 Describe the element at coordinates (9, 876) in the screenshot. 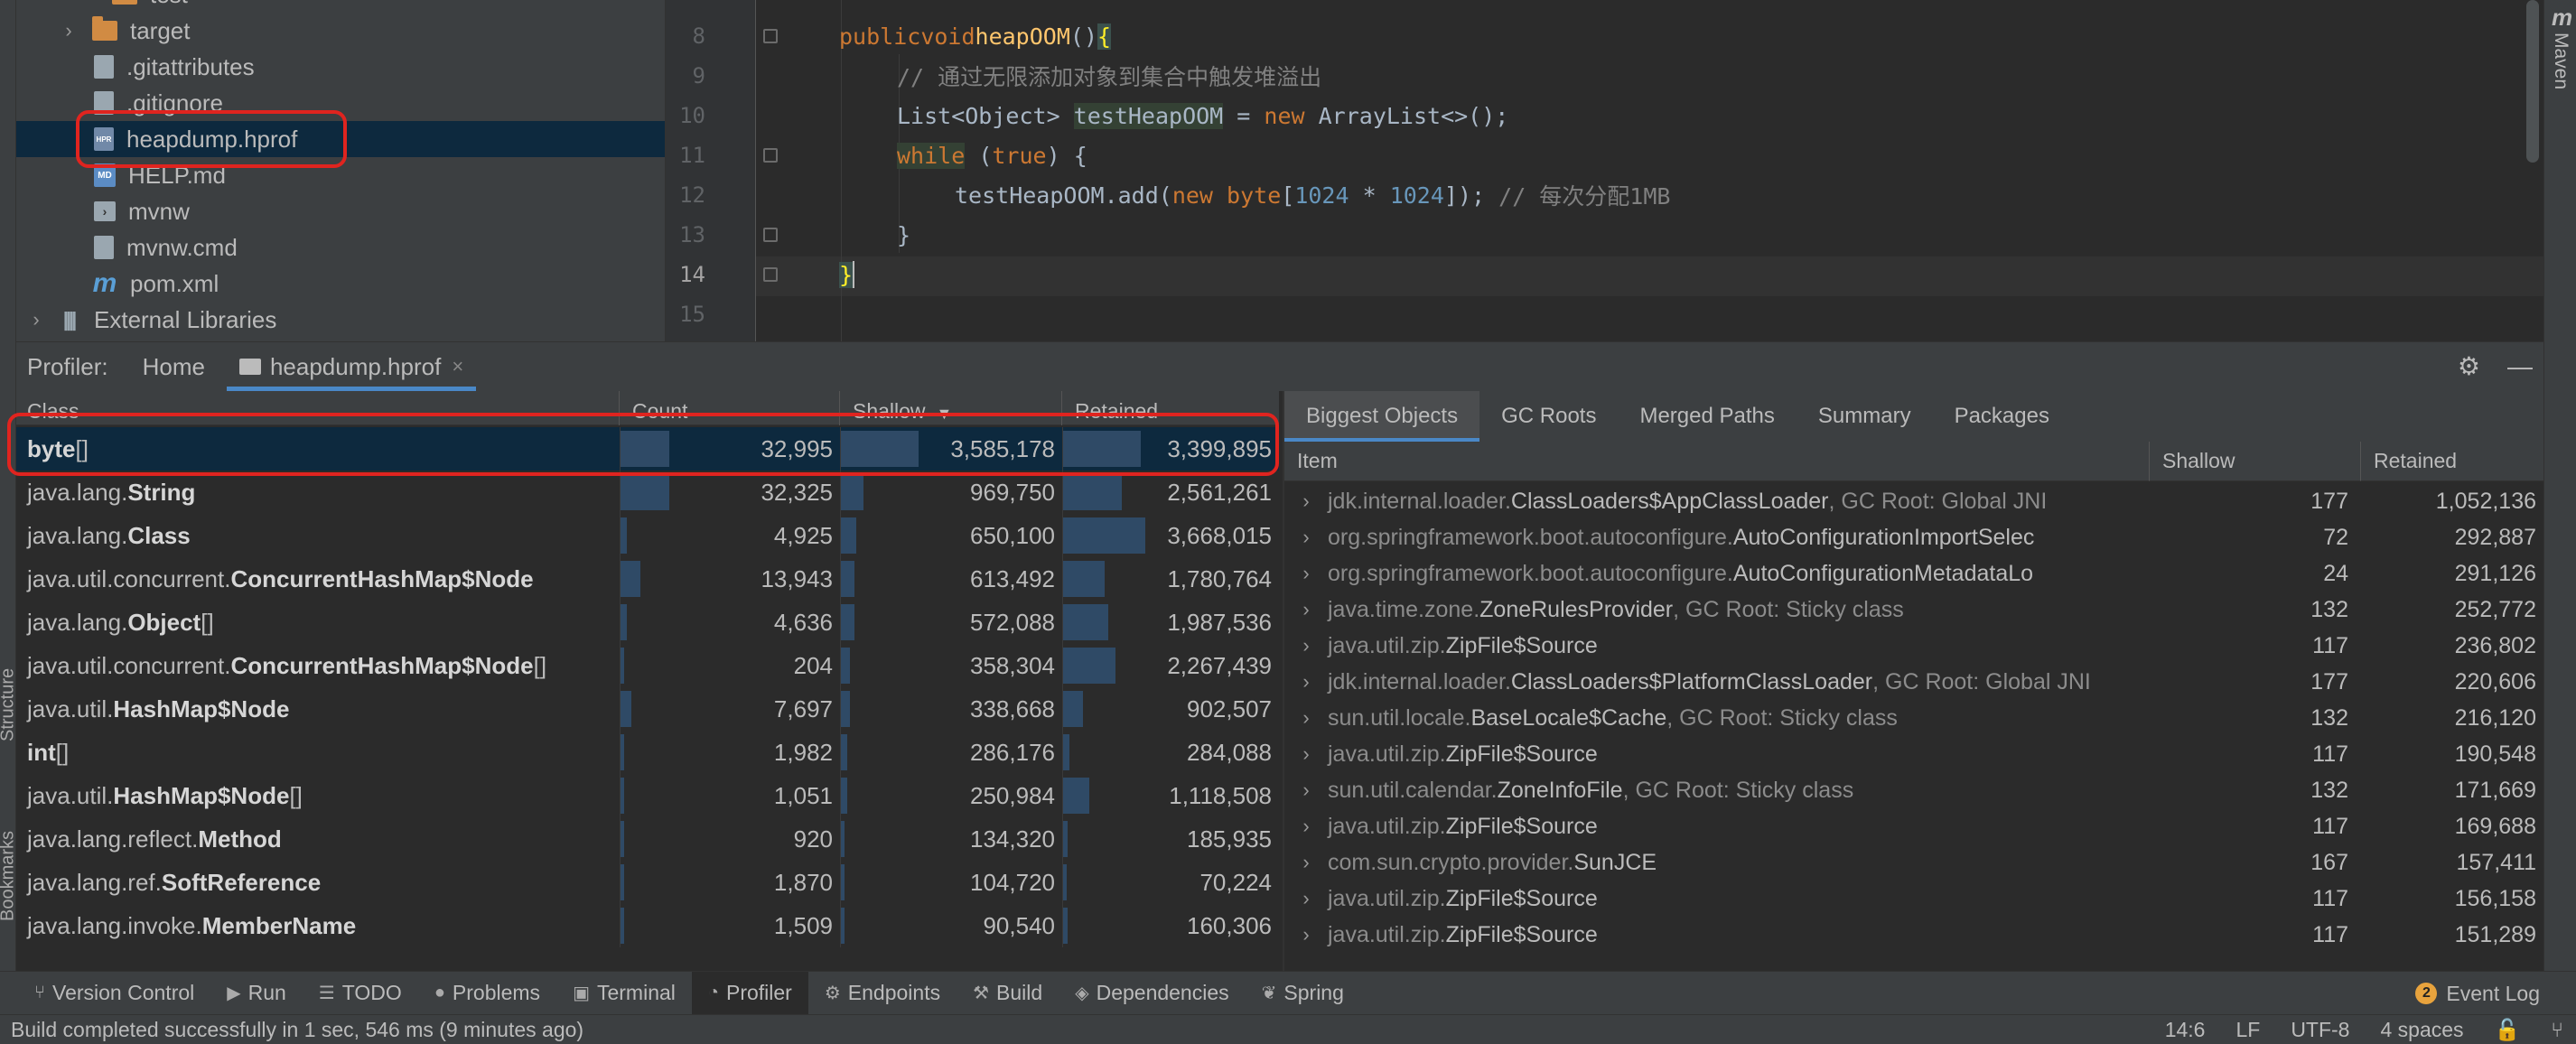

I see `bookmarks-tab: Bookmarks` at that location.